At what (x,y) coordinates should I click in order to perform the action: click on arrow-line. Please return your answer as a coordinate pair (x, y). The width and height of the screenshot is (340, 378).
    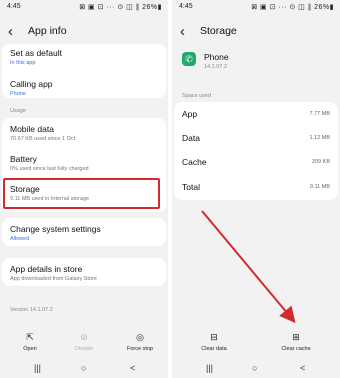
    Looking at the image, I should click on (248, 267).